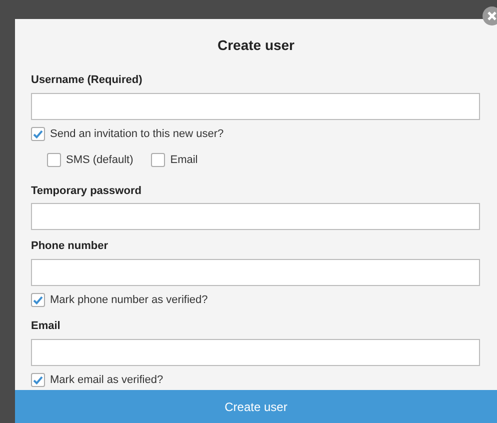 Image resolution: width=497 pixels, height=423 pixels. Describe the element at coordinates (489, 16) in the screenshot. I see `close-icon` at that location.